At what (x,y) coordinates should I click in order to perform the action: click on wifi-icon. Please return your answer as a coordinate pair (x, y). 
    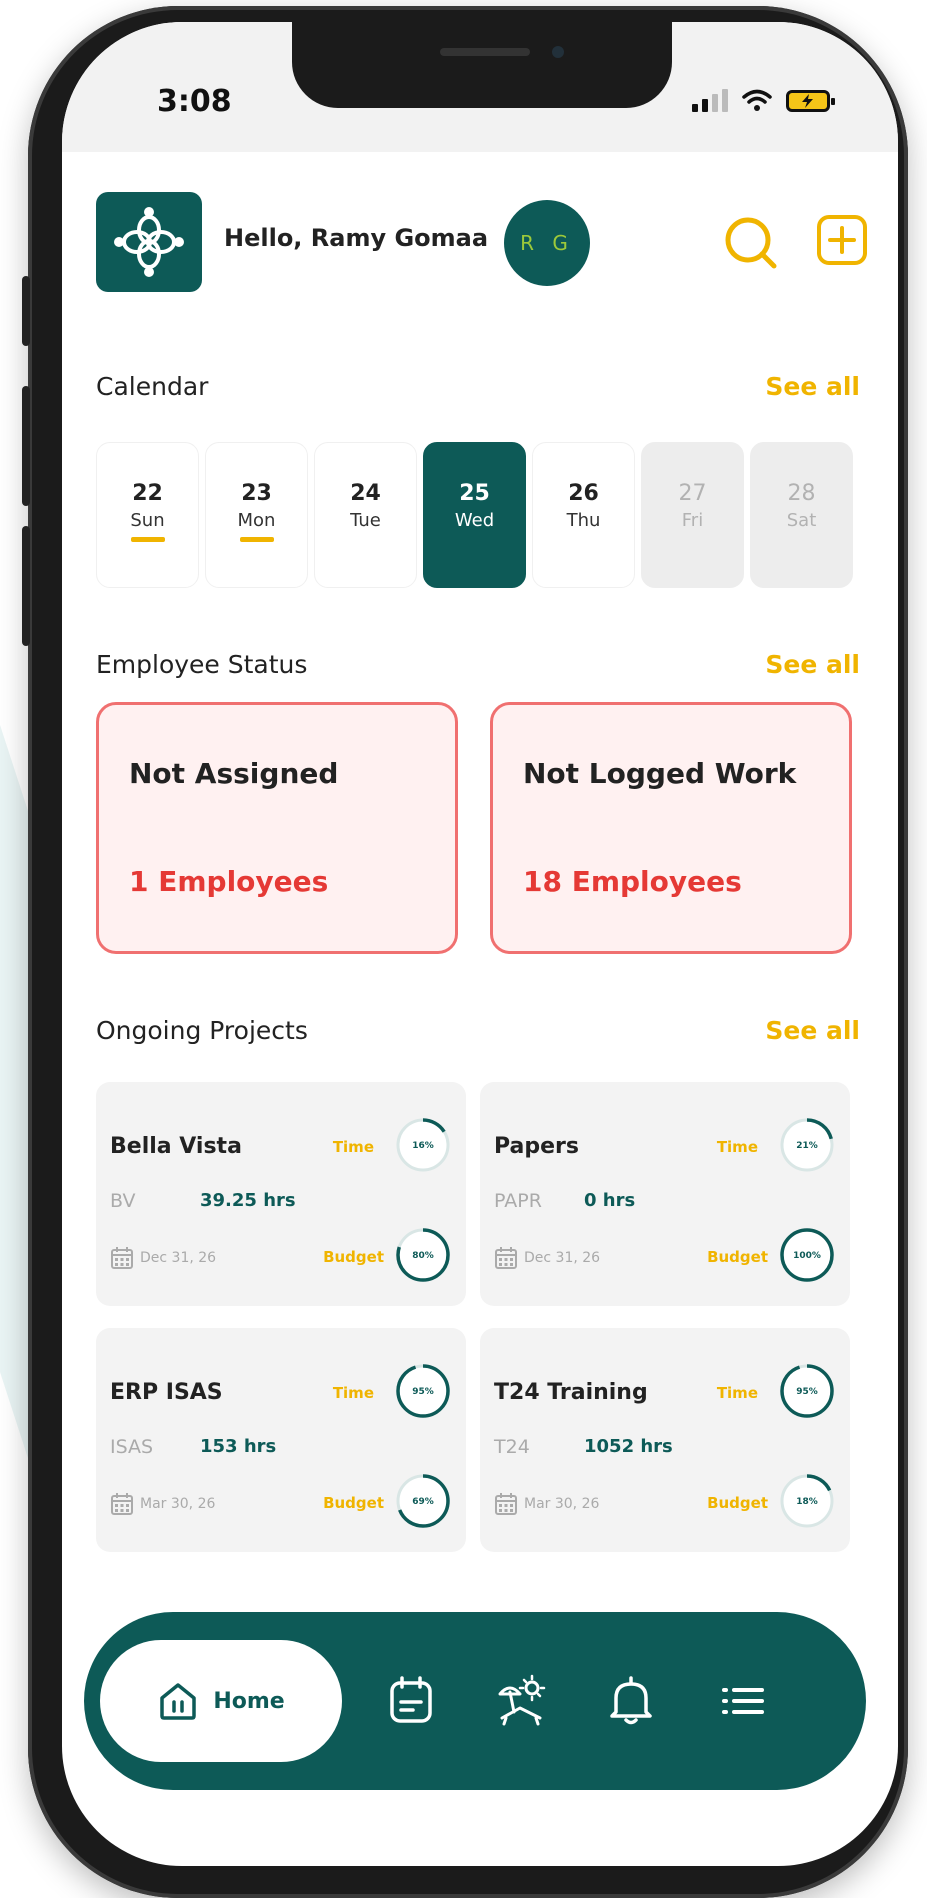
    Looking at the image, I should click on (757, 100).